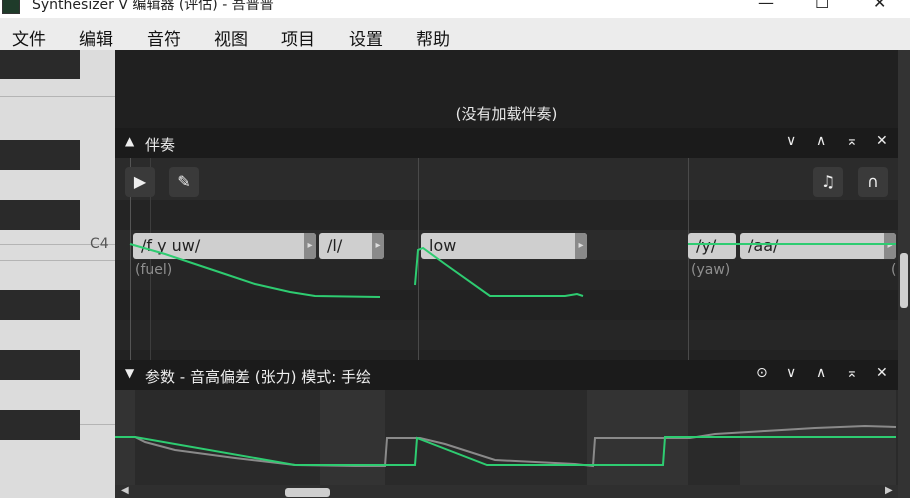  Describe the element at coordinates (153, 6) in the screenshot. I see `window-title: Synthesizer V 编辑器 (评估) - 吾普普` at that location.